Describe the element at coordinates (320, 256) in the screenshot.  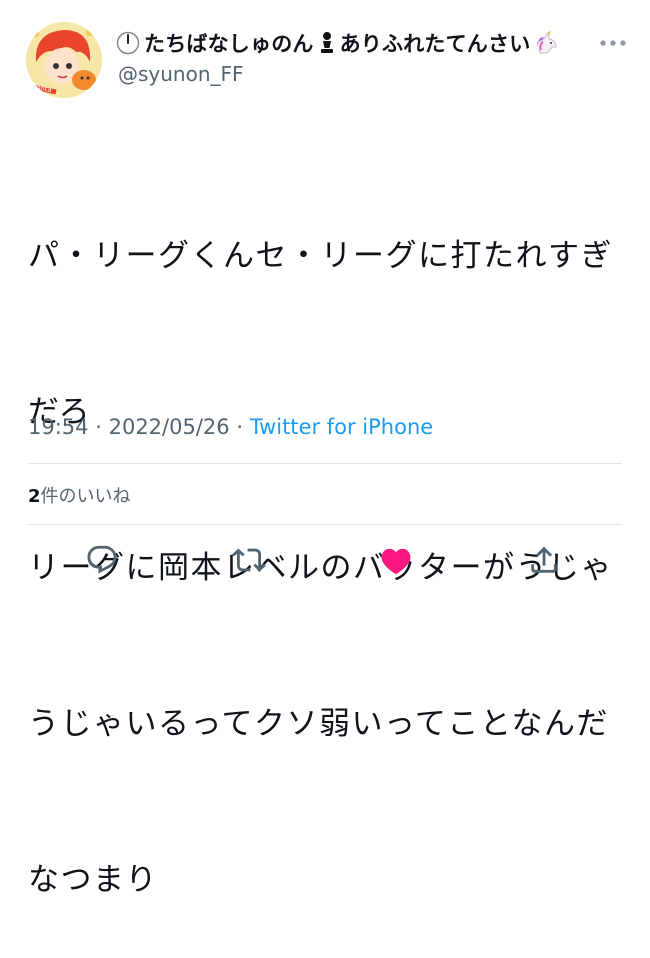
I see `tweet-text-line: パ・リーグくんセ・リーグに打たれすぎ` at that location.